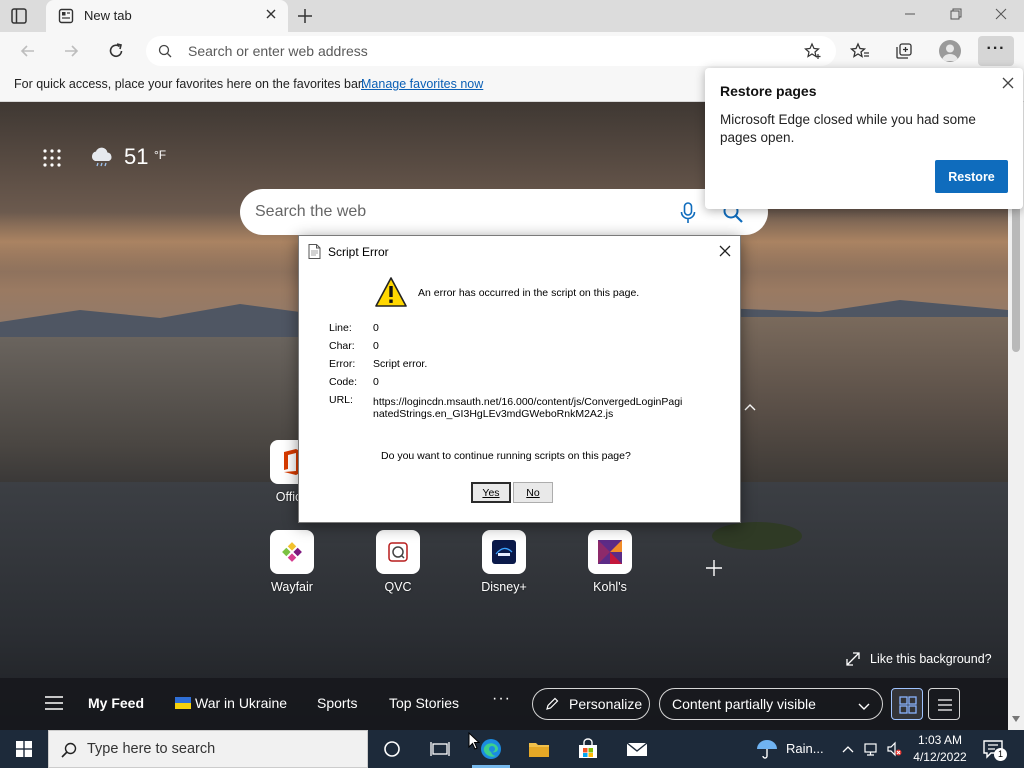  I want to click on list-layout-button, so click(944, 704).